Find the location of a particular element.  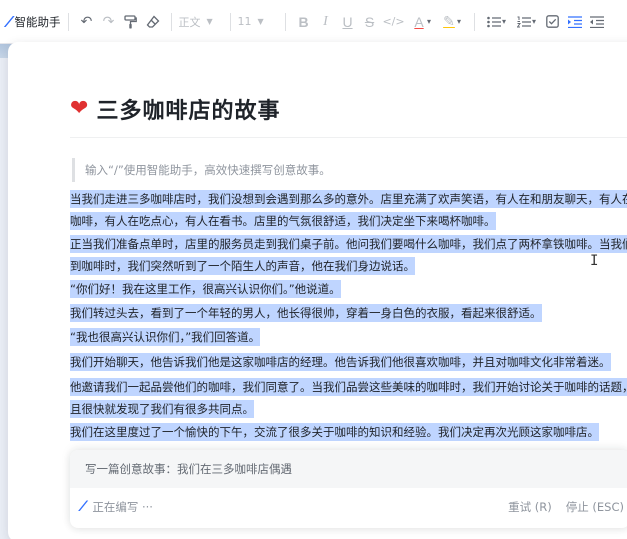

ordered-list-icon is located at coordinates (524, 21).